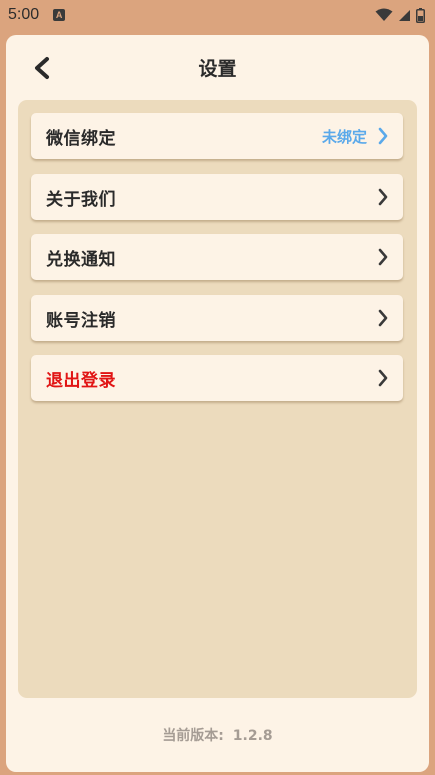 The width and height of the screenshot is (435, 775). What do you see at coordinates (24, 14) in the screenshot?
I see `status-time: 5:00` at bounding box center [24, 14].